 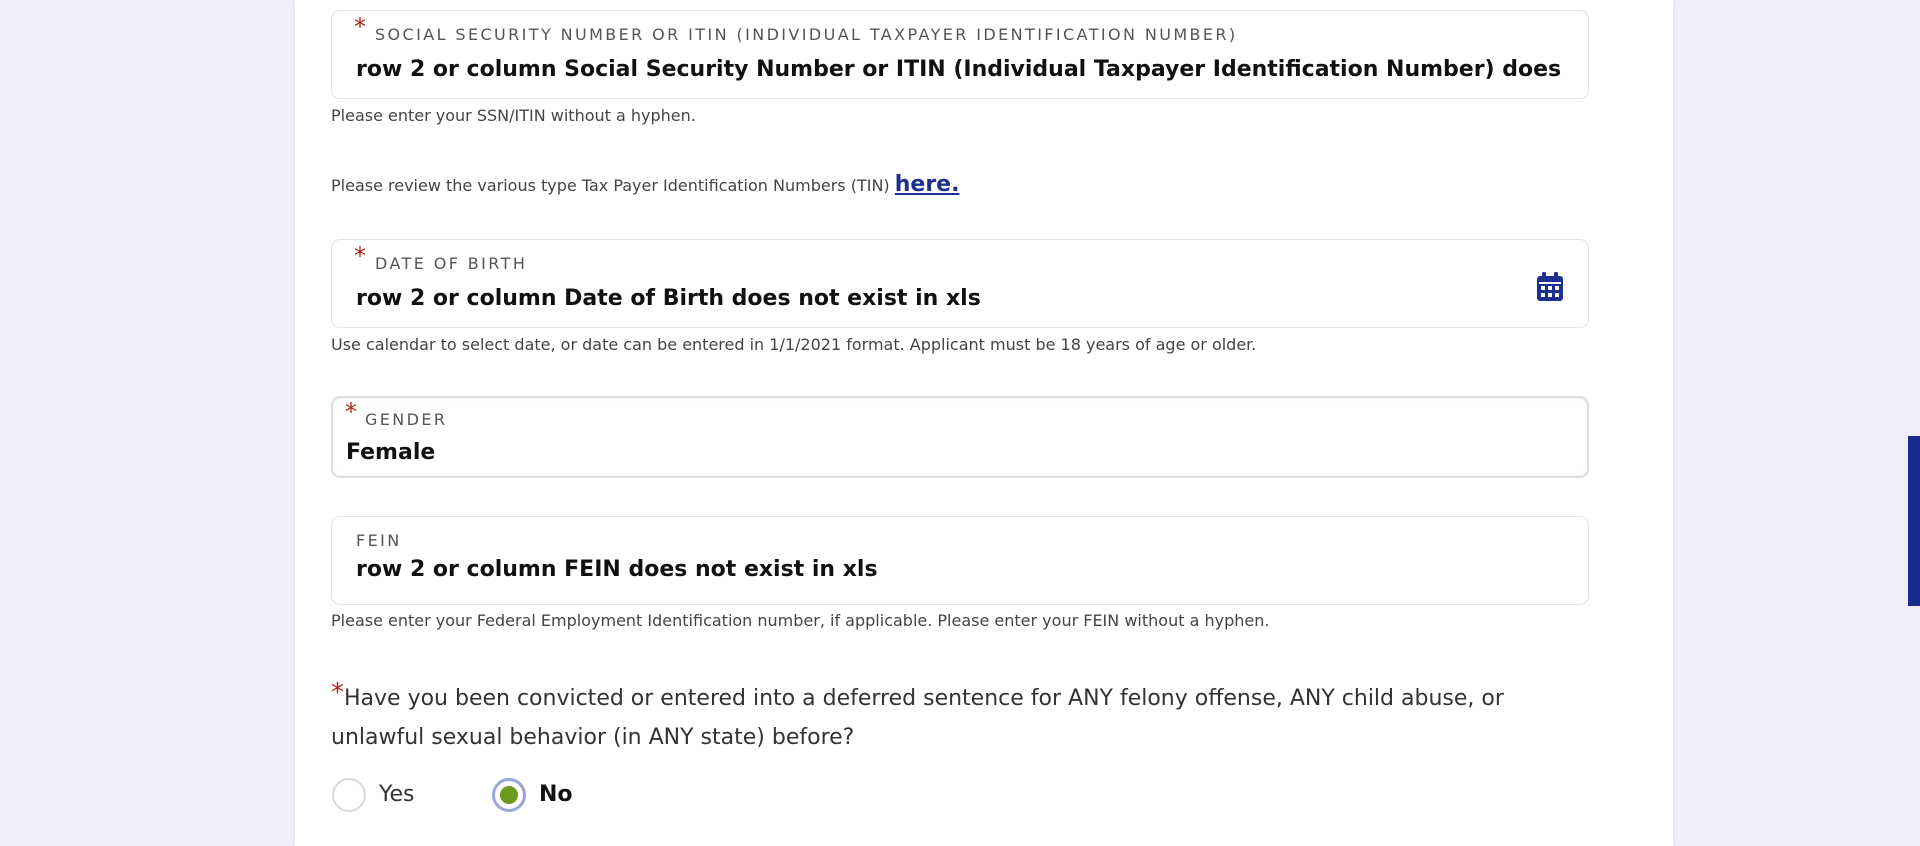 What do you see at coordinates (927, 184) in the screenshot?
I see `tin-here-link: here.` at bounding box center [927, 184].